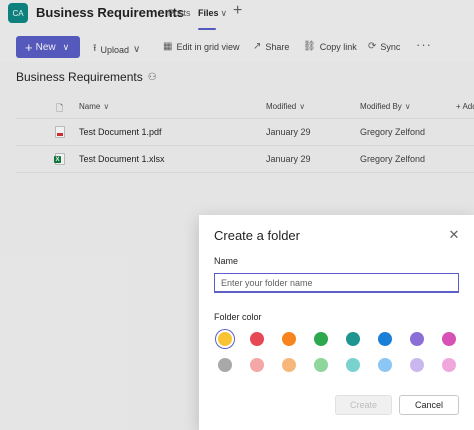 This screenshot has height=430, width=474. What do you see at coordinates (238, 317) in the screenshot?
I see `folder-color-label: Folder color` at bounding box center [238, 317].